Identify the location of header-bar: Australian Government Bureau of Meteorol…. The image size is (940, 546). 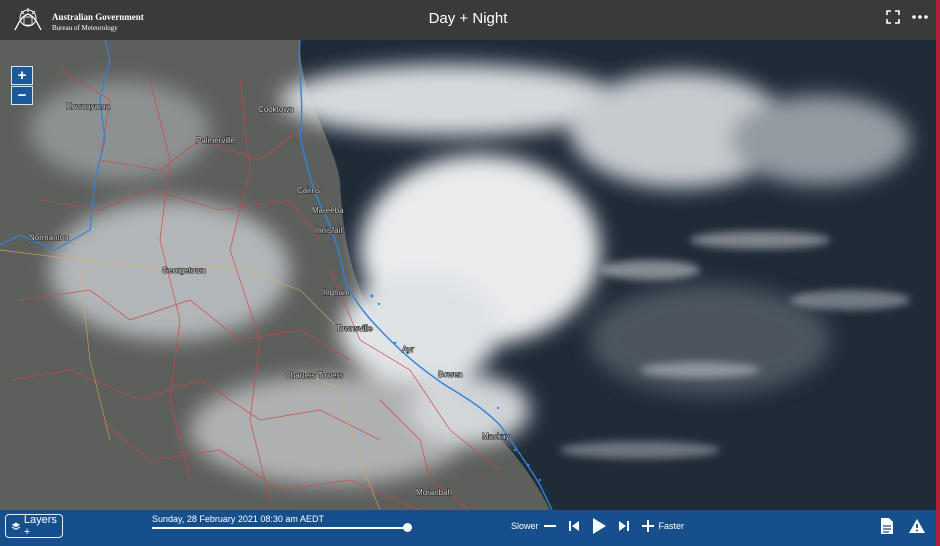
(468, 20).